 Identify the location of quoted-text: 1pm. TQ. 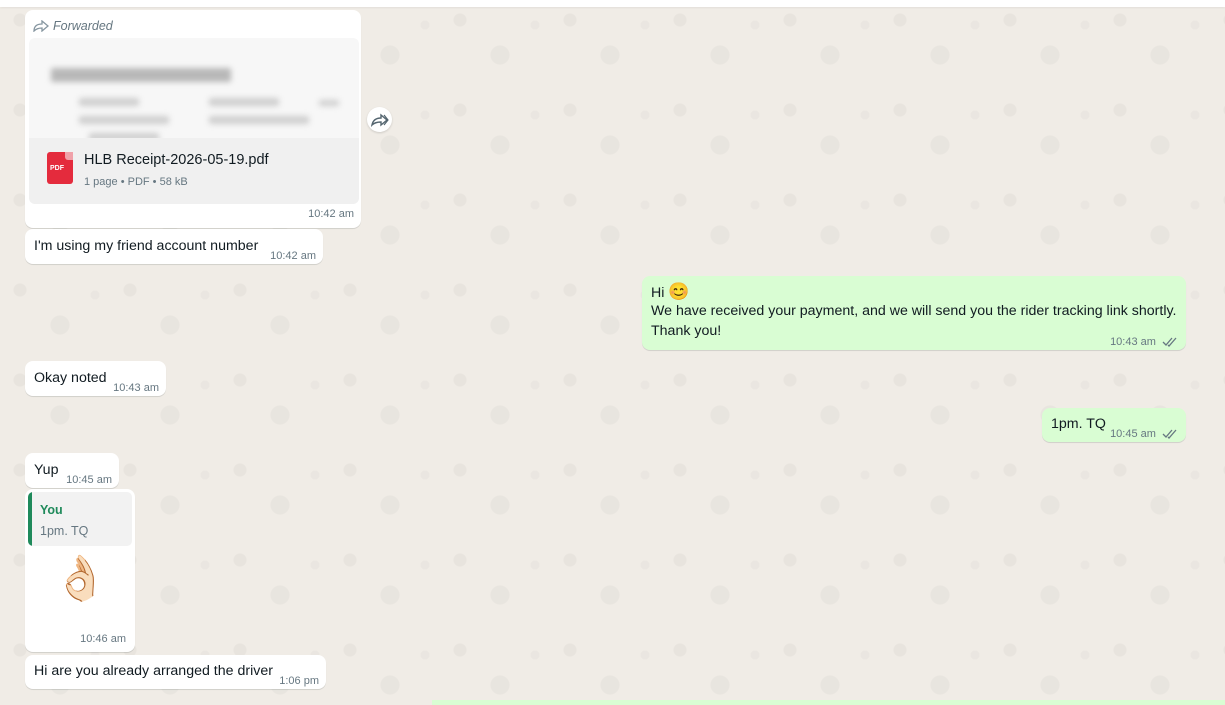
(64, 531).